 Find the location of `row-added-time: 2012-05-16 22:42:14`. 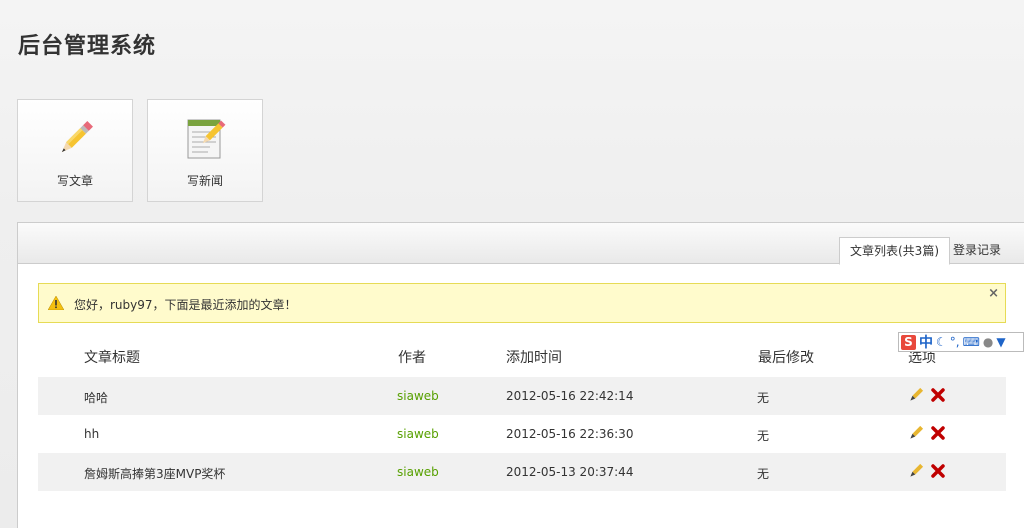

row-added-time: 2012-05-16 22:42:14 is located at coordinates (570, 396).